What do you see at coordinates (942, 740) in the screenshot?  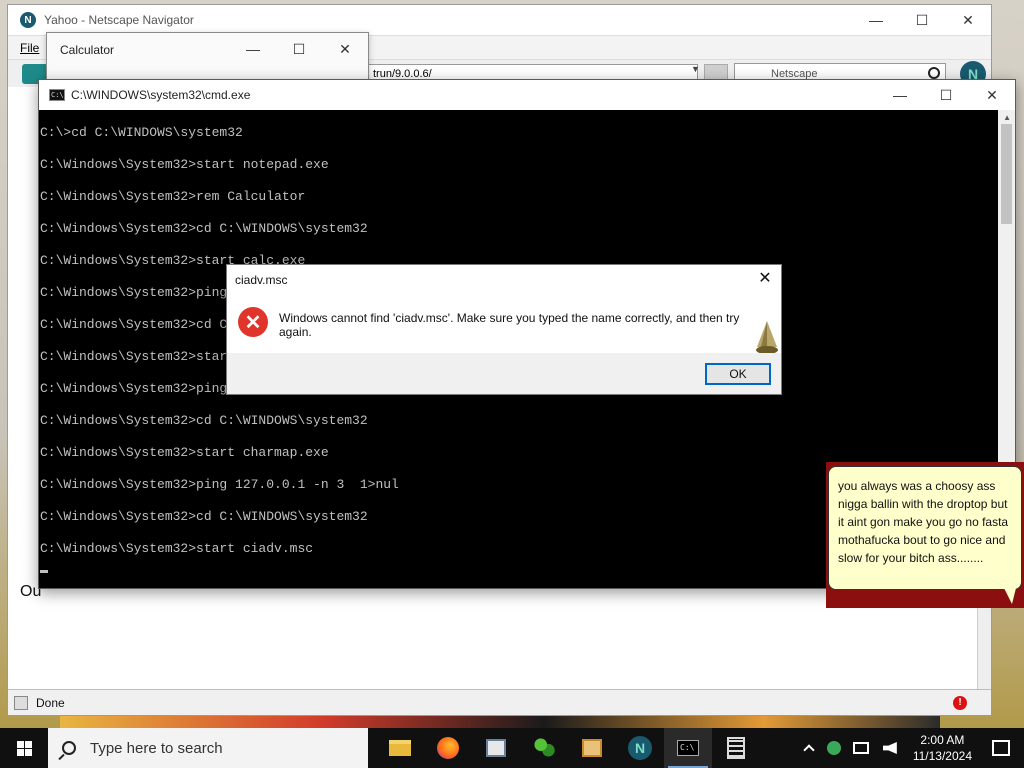 I see `clock-time: 2:00 AM` at bounding box center [942, 740].